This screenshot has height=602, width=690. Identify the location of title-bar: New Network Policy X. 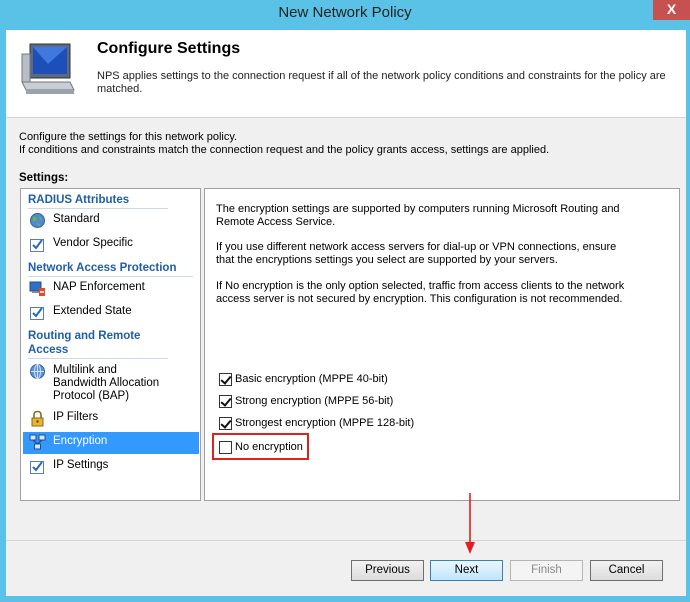
(345, 15).